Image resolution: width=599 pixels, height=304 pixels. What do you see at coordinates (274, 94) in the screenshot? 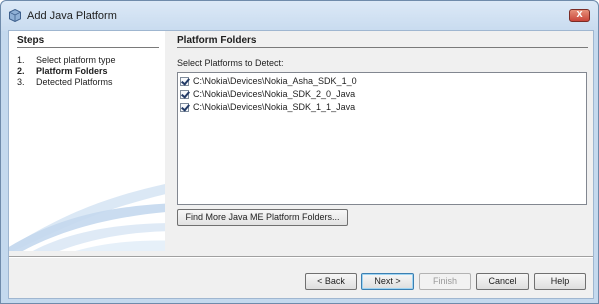
I see `platform-path: C:\Nokia\Devices\Nokia_SDK_2_0_Java` at bounding box center [274, 94].